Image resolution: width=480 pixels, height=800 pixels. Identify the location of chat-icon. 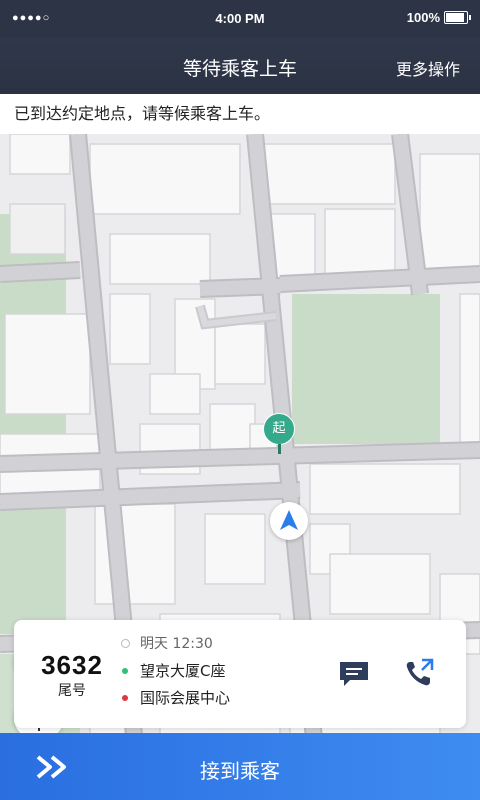
(354, 674).